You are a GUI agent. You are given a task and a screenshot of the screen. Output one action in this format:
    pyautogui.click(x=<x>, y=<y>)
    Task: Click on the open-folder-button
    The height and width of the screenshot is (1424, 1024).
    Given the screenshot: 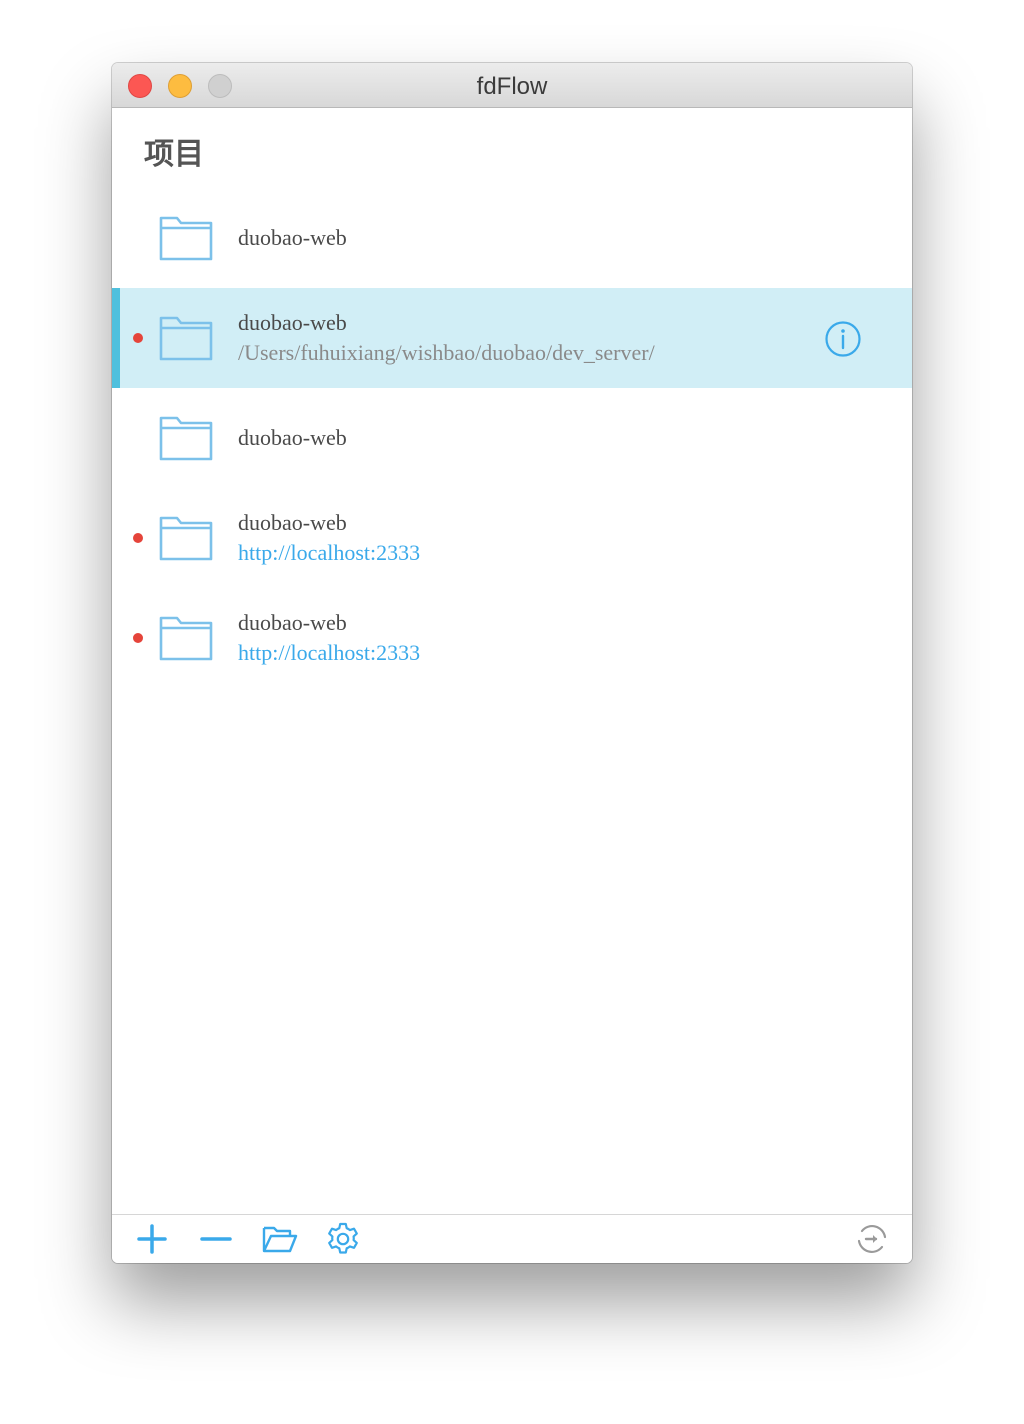 What is the action you would take?
    pyautogui.click(x=280, y=1239)
    